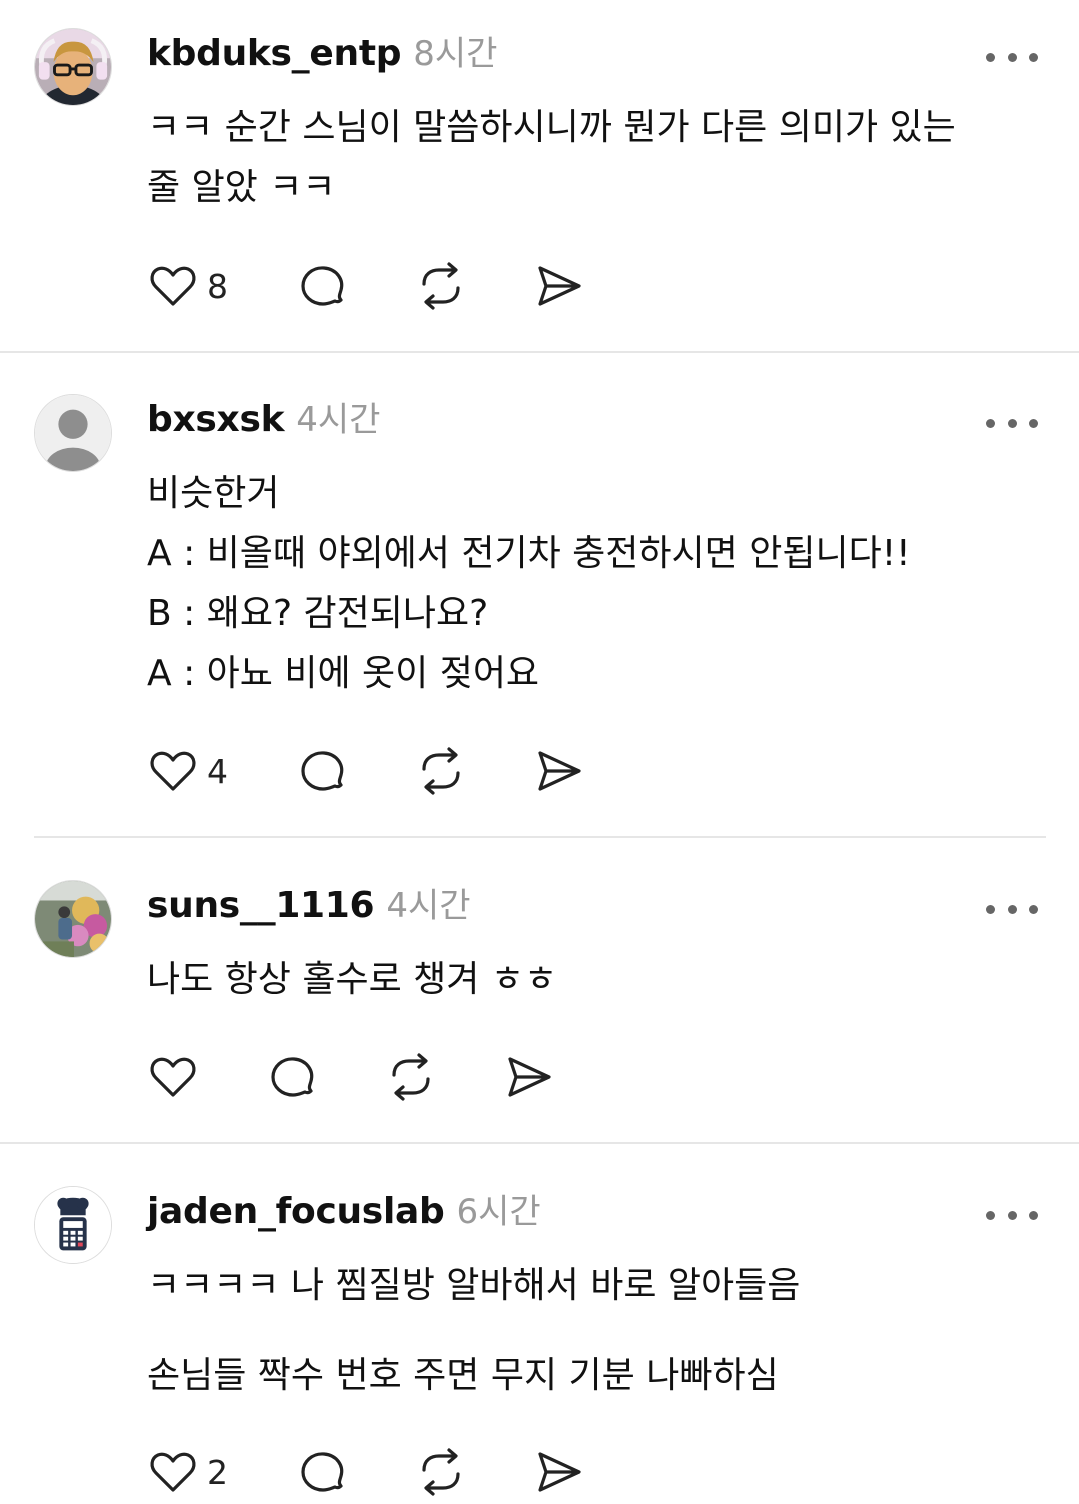 Image resolution: width=1079 pixels, height=1504 pixels. What do you see at coordinates (296, 1211) in the screenshot?
I see `username: jaden_focuslab` at bounding box center [296, 1211].